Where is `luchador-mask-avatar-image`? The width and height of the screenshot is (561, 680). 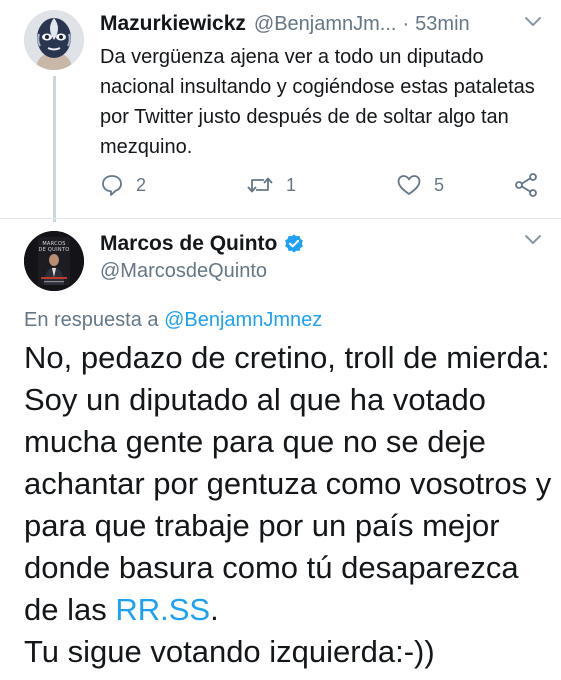 luchador-mask-avatar-image is located at coordinates (54, 40).